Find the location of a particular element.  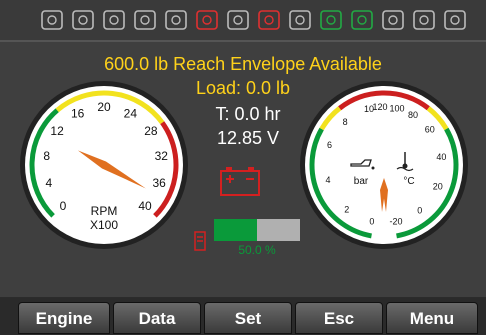

temp-tick-label: 100 is located at coordinates (397, 108).